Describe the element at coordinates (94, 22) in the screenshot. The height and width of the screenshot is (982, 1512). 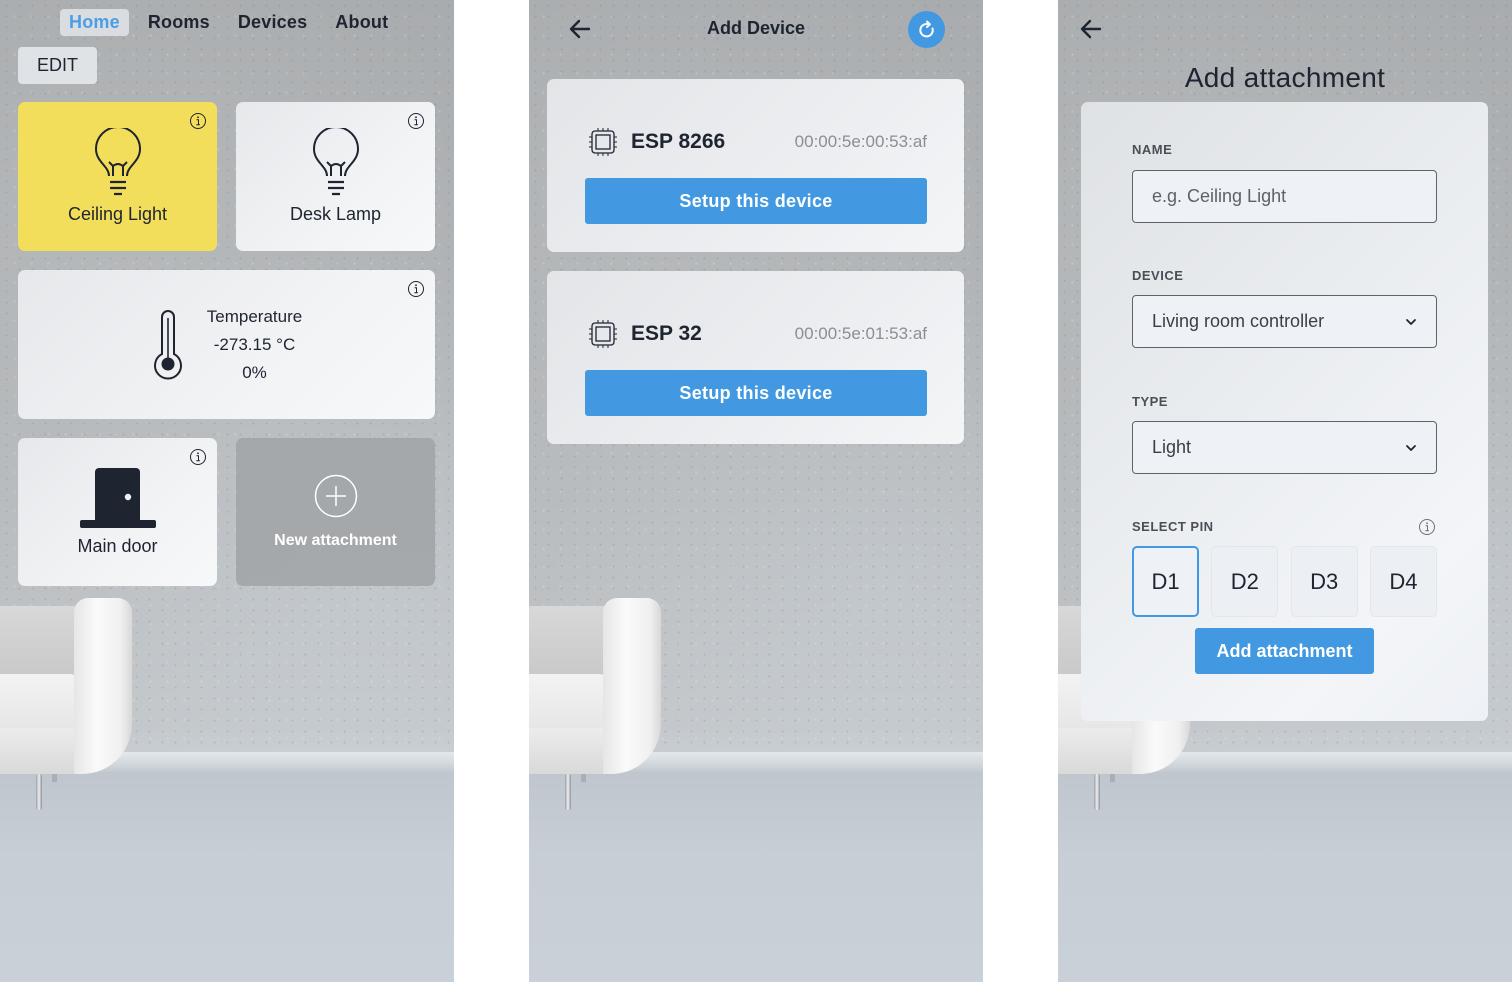
I see `nav-home: Home` at that location.